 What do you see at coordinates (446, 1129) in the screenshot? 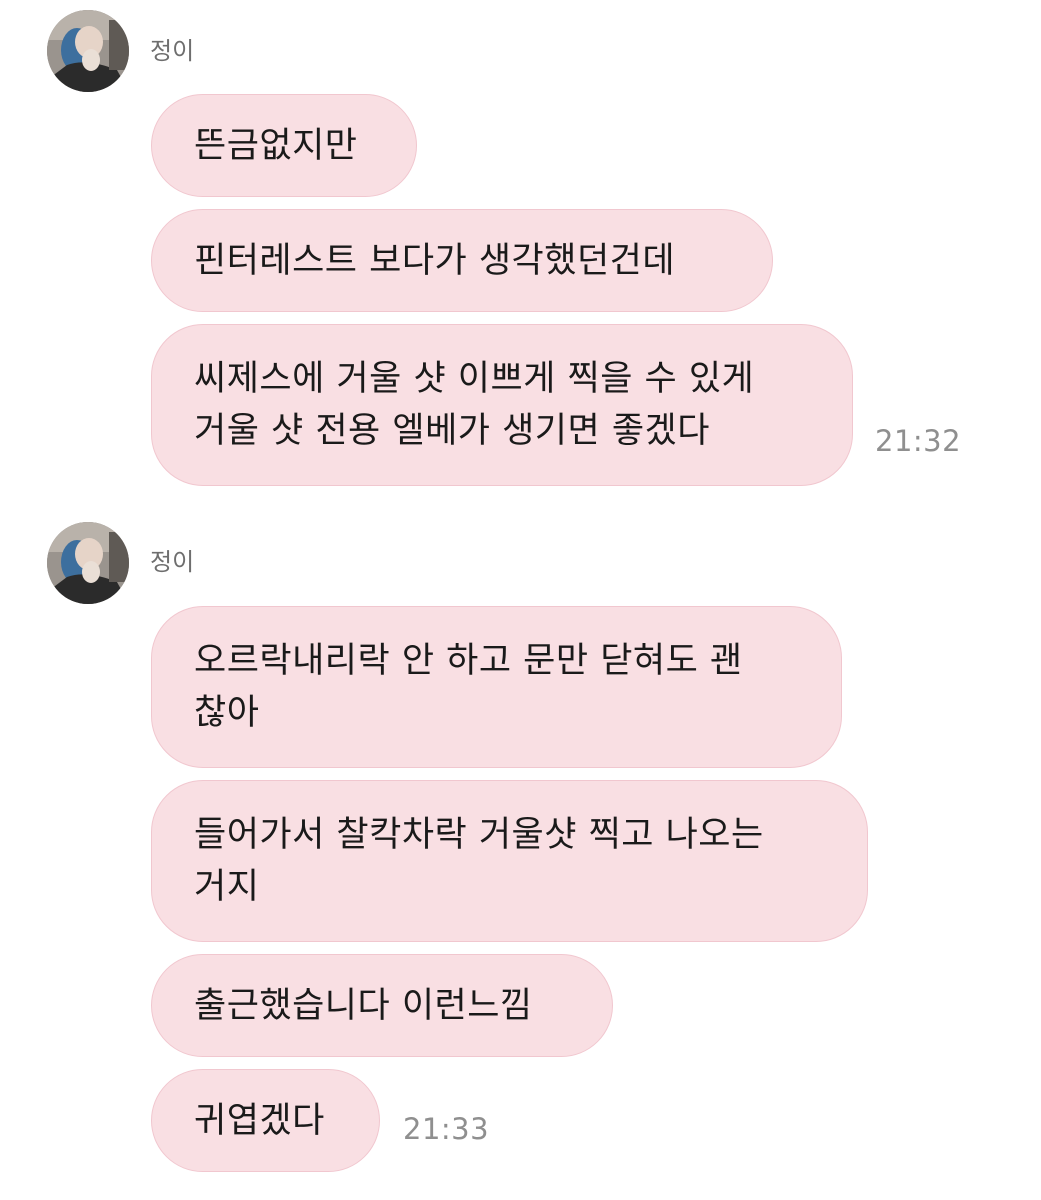
I see `message-timestamp: 21:33` at bounding box center [446, 1129].